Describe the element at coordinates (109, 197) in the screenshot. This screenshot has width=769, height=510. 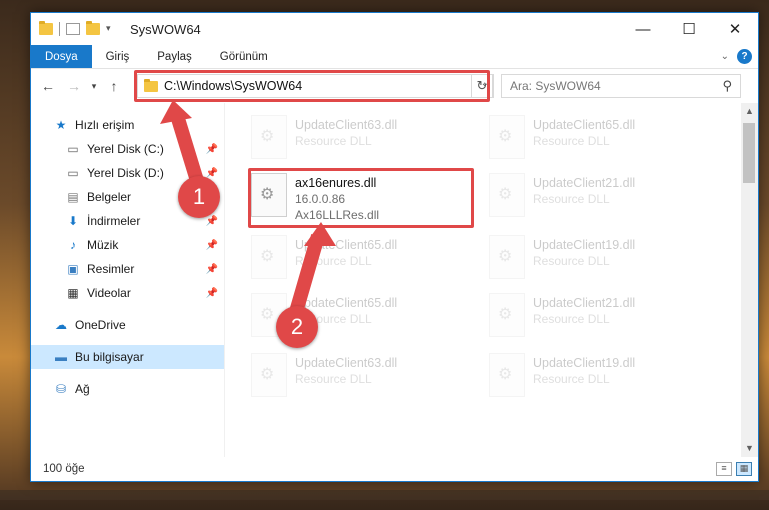
I see `sidebar-item-label: Belgeler` at that location.